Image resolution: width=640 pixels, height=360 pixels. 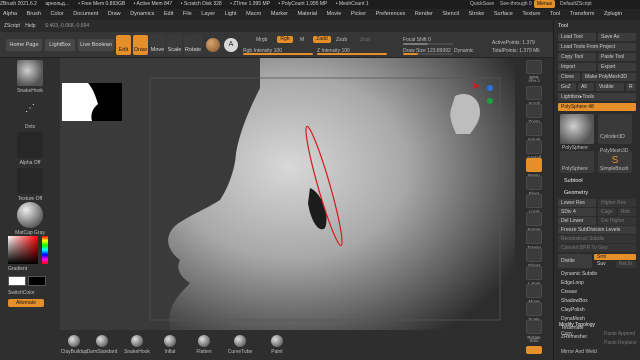 What do you see at coordinates (617, 203) in the screenshot?
I see `higher-res-button: Higher Res` at bounding box center [617, 203].